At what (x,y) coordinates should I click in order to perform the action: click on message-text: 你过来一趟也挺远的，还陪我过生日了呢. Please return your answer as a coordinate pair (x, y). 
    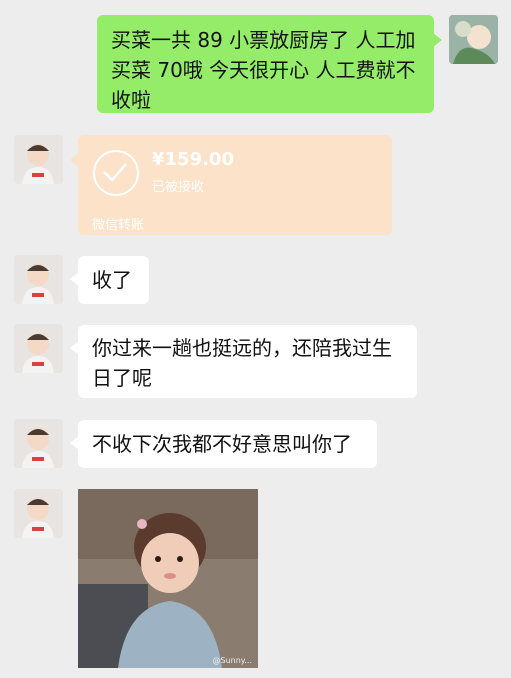
    Looking at the image, I should click on (242, 363).